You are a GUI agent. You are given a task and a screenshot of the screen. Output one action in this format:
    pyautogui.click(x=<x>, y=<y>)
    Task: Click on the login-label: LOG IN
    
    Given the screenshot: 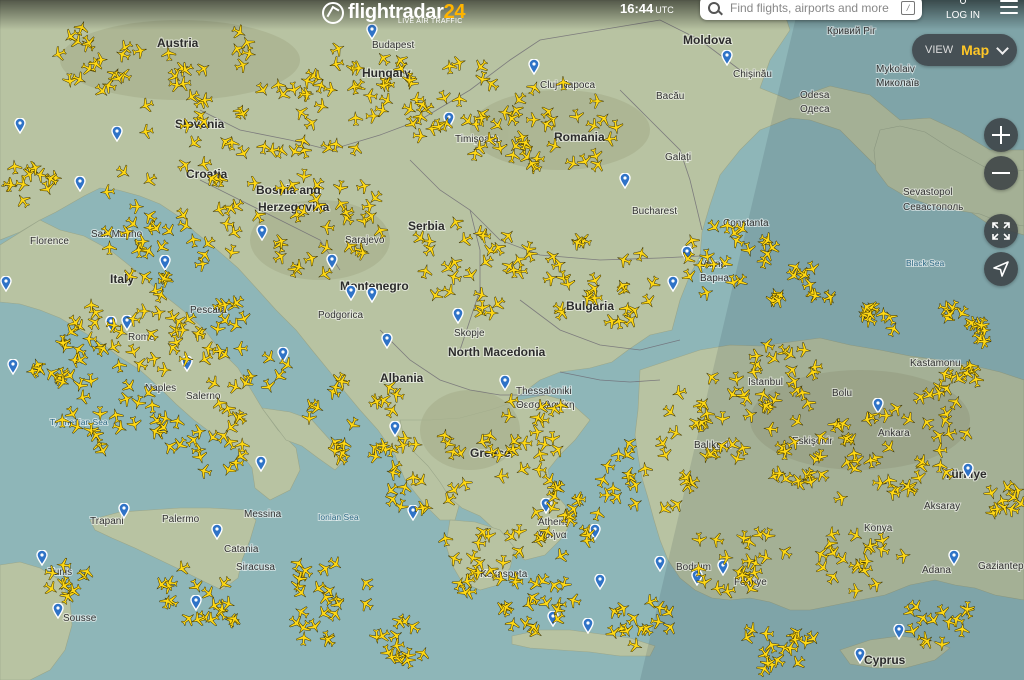 What is the action you would take?
    pyautogui.click(x=963, y=15)
    